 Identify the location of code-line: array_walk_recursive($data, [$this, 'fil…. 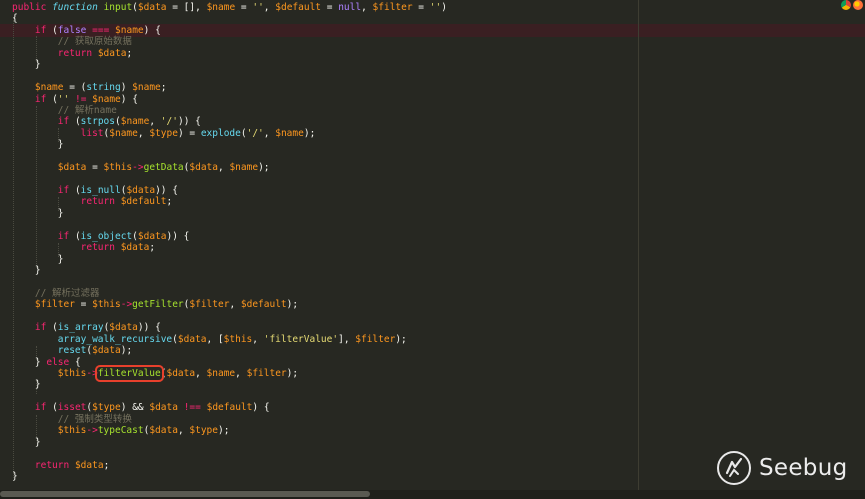
(229, 339).